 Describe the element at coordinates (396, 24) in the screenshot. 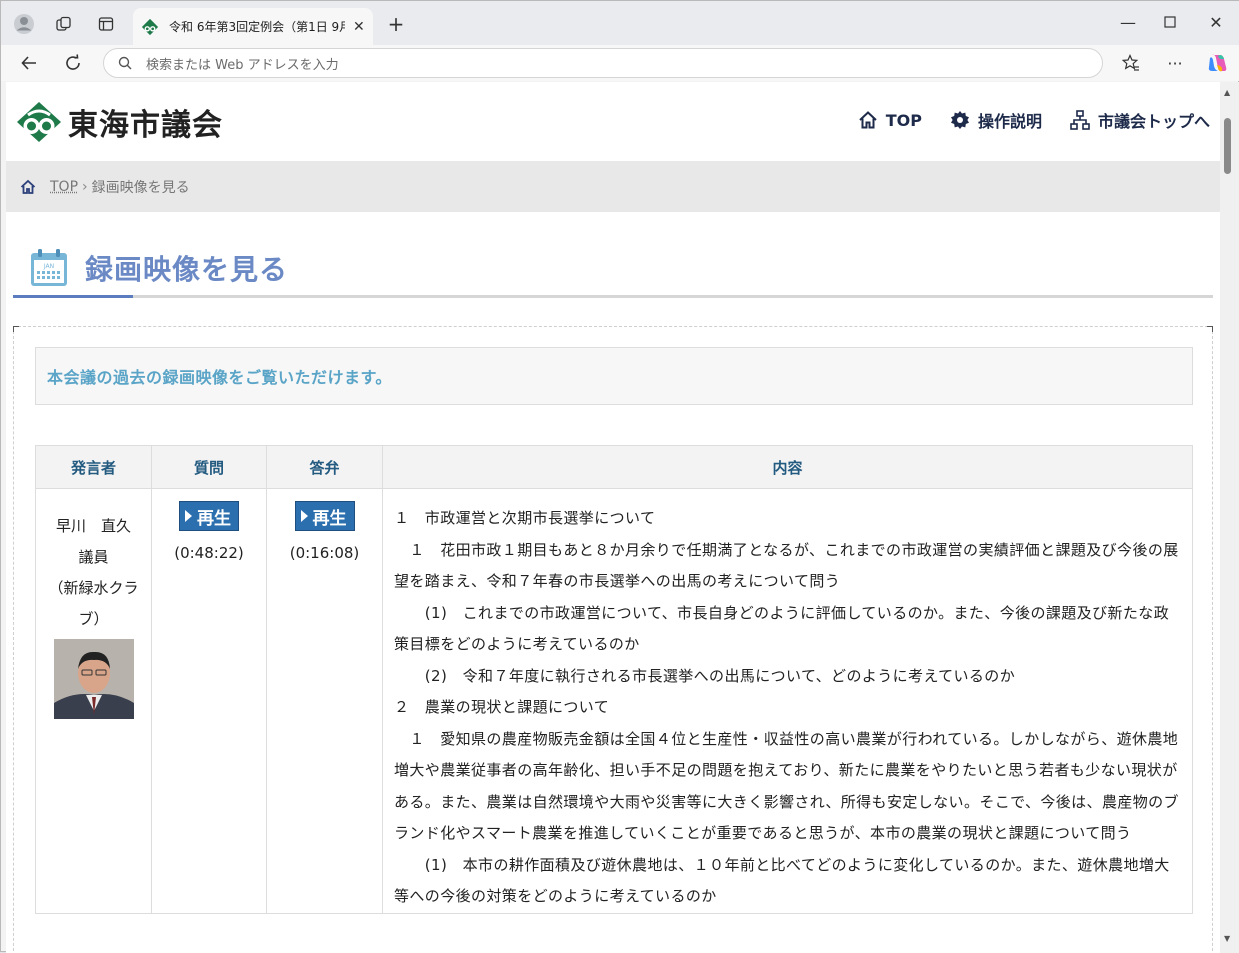

I see `new-tab-icon: +` at that location.